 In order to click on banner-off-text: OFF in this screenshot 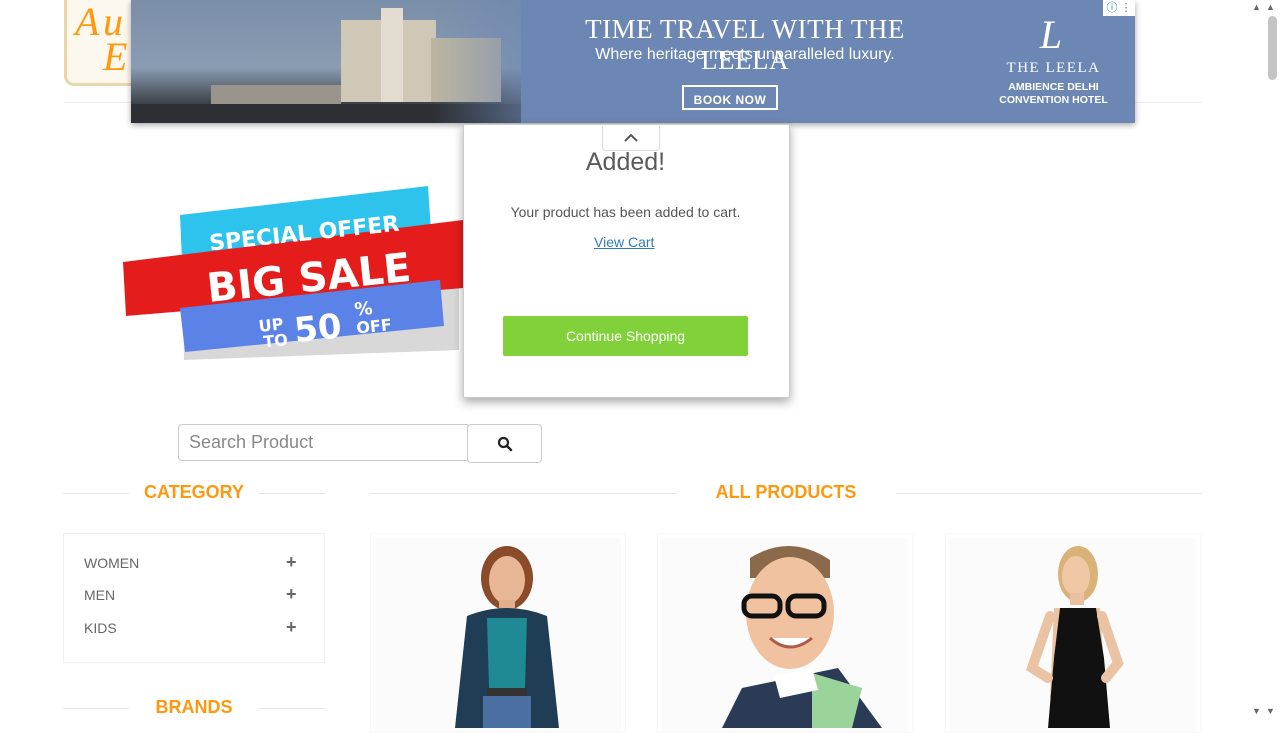, I will do `click(373, 326)`.